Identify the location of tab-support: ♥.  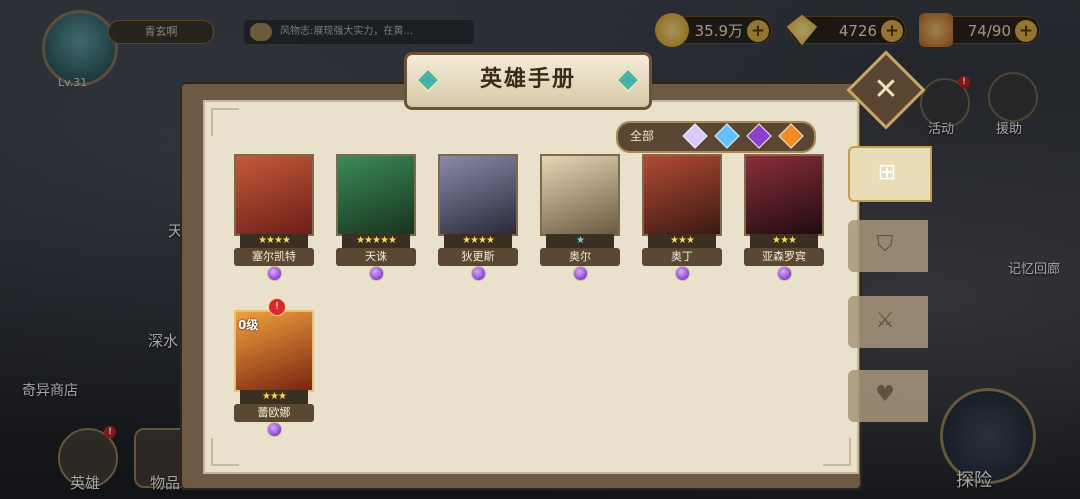
(888, 396).